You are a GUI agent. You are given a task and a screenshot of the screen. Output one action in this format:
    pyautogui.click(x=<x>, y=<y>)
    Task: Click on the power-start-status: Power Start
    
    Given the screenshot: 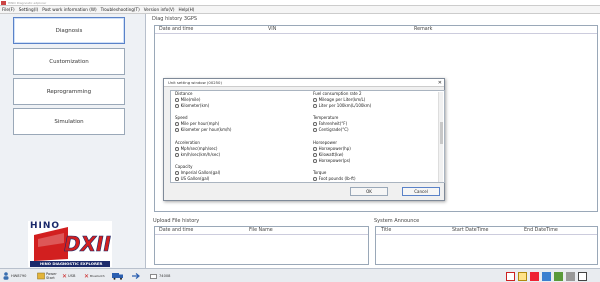 What is the action you would take?
    pyautogui.click(x=48, y=276)
    